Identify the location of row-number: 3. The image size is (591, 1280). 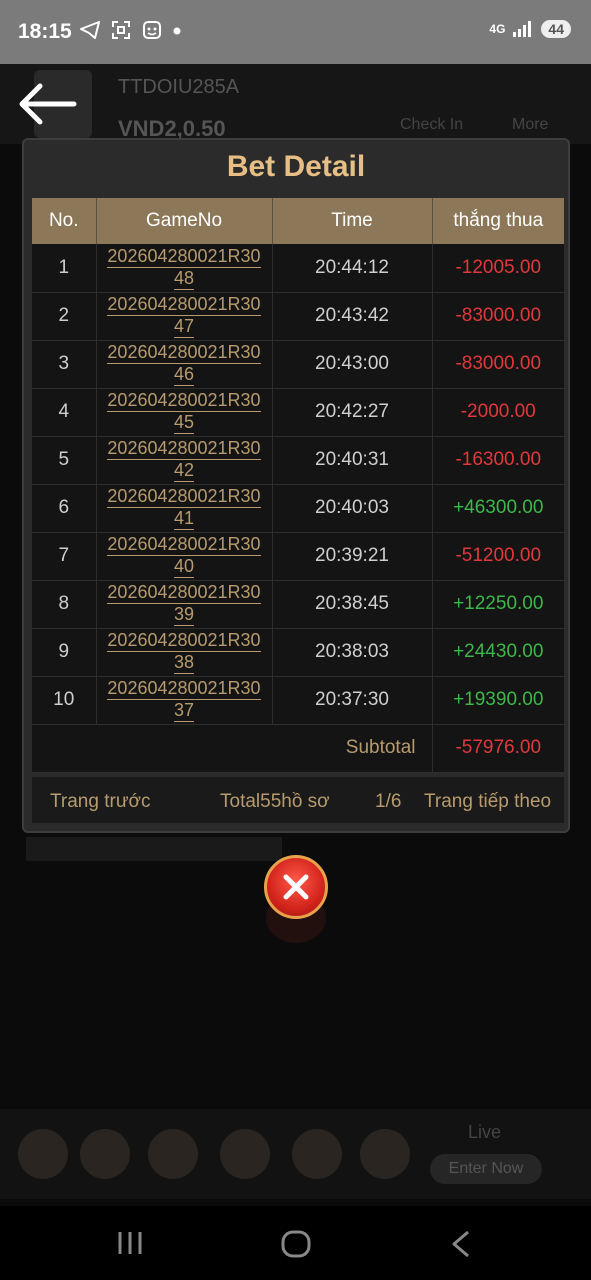
(64, 364).